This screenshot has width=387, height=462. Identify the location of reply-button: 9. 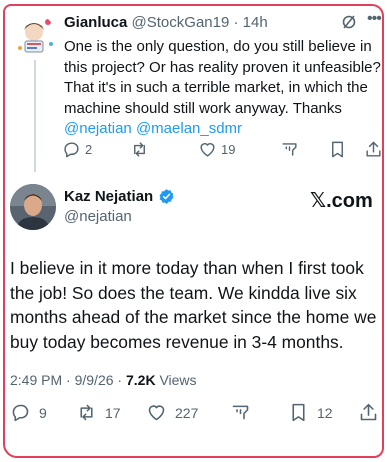
(28, 412).